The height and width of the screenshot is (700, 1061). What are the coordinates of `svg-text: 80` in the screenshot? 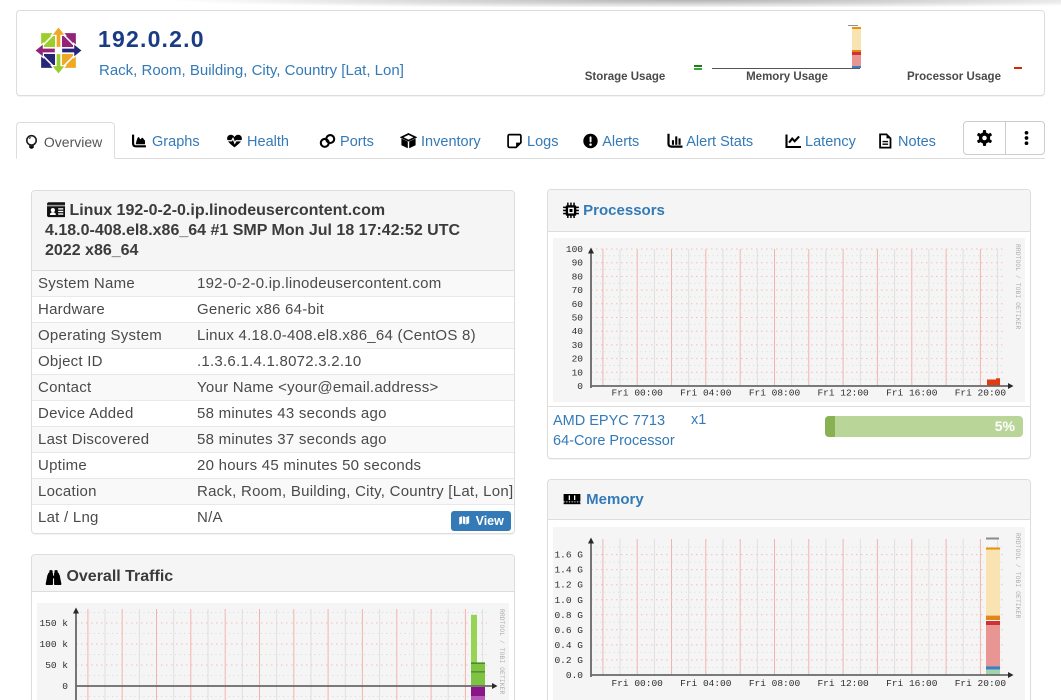 It's located at (578, 276).